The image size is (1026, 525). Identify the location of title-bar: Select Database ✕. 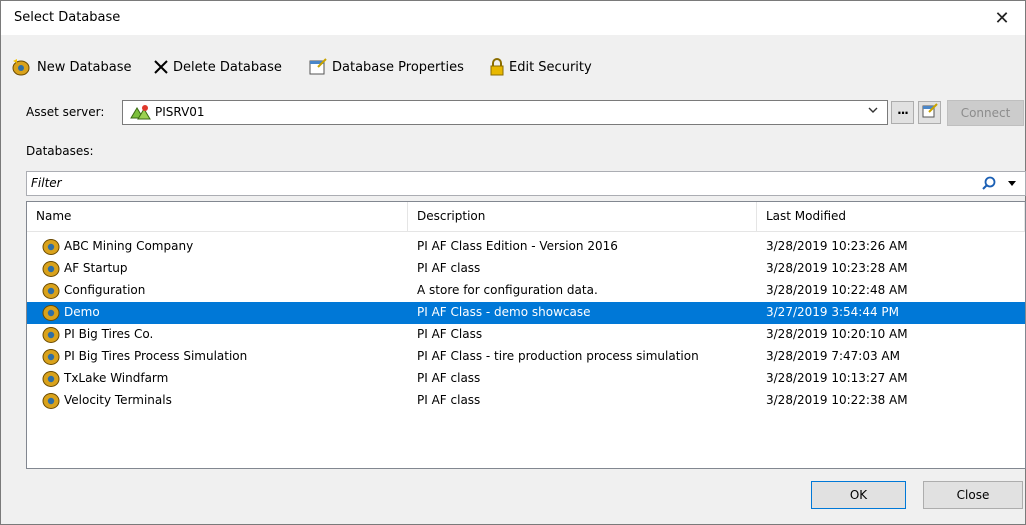
(513, 18).